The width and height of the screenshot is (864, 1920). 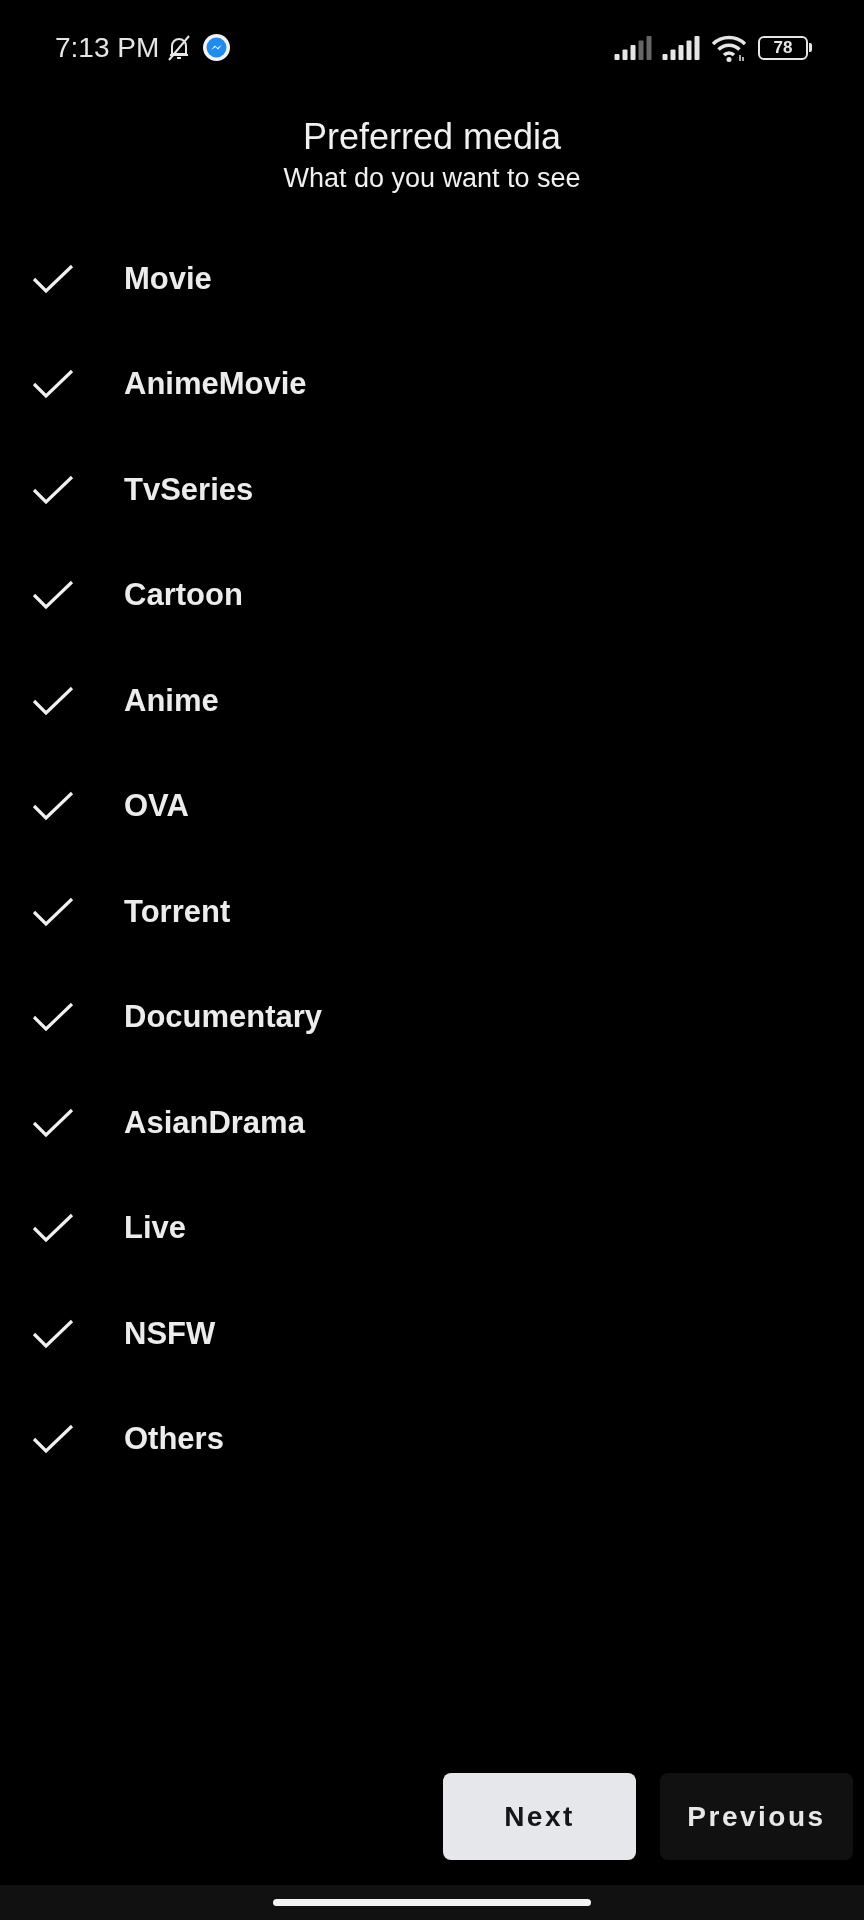 What do you see at coordinates (223, 1017) in the screenshot?
I see `media-type-option: Documentary` at bounding box center [223, 1017].